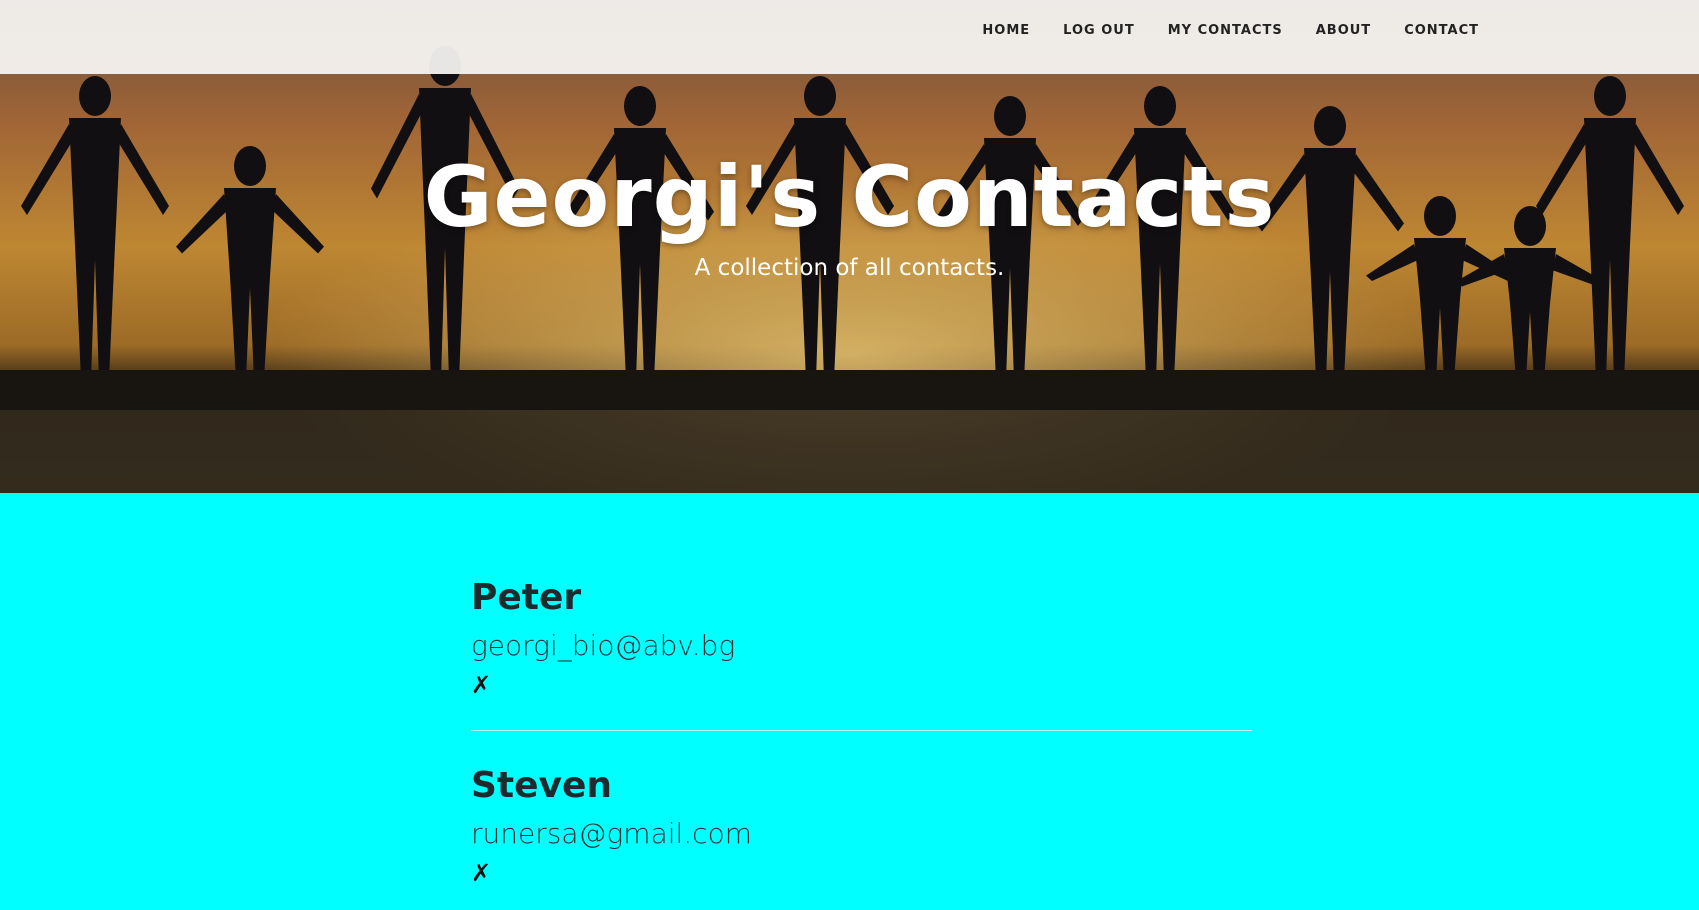  I want to click on nav-link-contact: CONTACT, so click(1441, 30).